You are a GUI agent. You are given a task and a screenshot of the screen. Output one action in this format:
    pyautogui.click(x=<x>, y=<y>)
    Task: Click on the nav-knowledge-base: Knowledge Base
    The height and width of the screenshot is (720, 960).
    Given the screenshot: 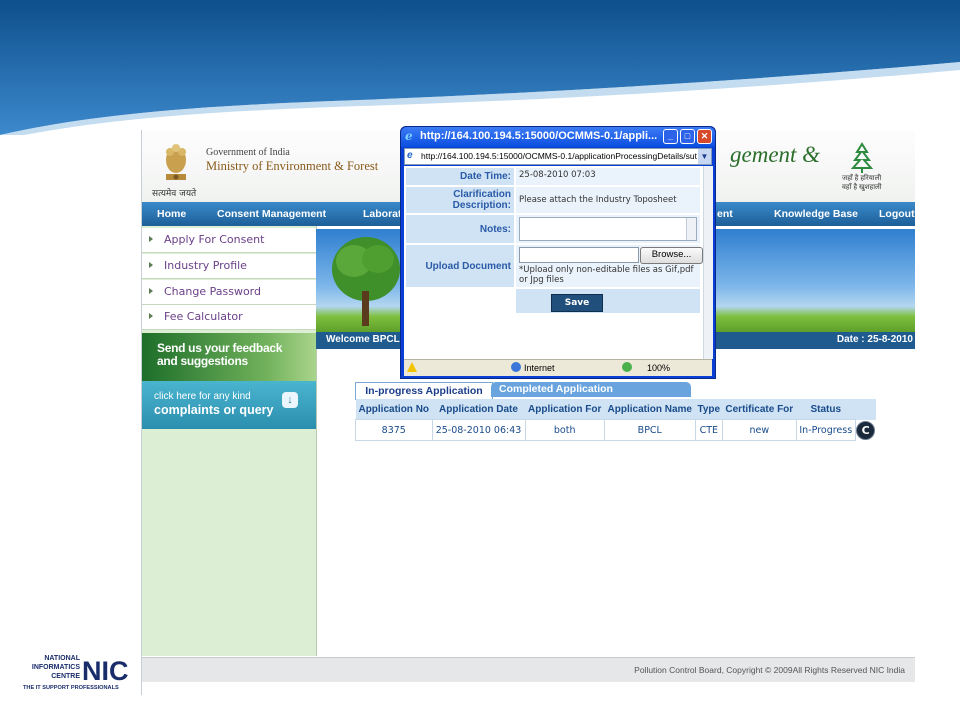 What is the action you would take?
    pyautogui.click(x=816, y=214)
    